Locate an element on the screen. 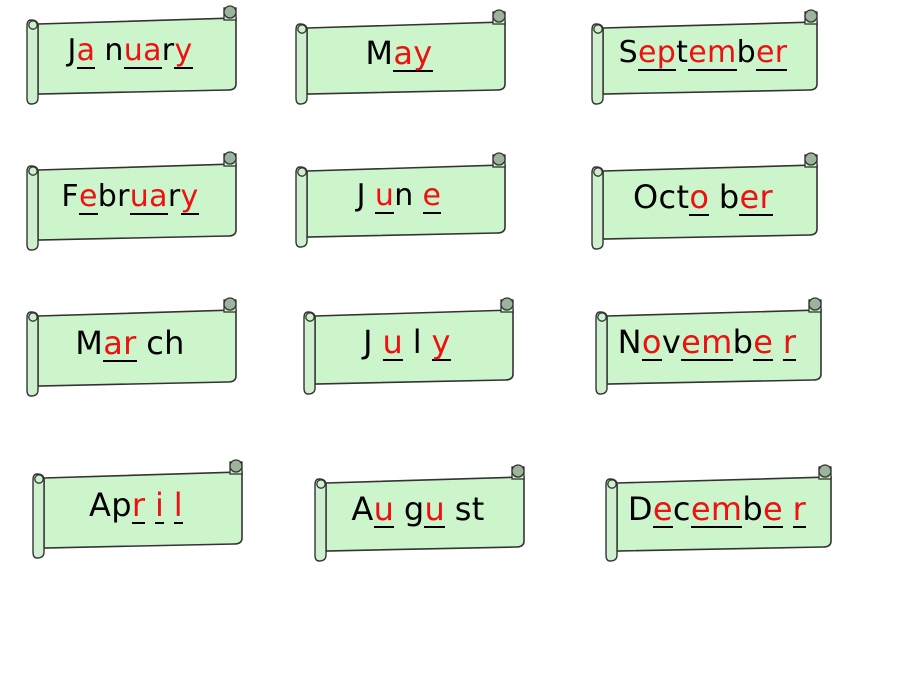 This screenshot has height=690, width=920. scroll-banner-june: J un e is located at coordinates (399, 200).